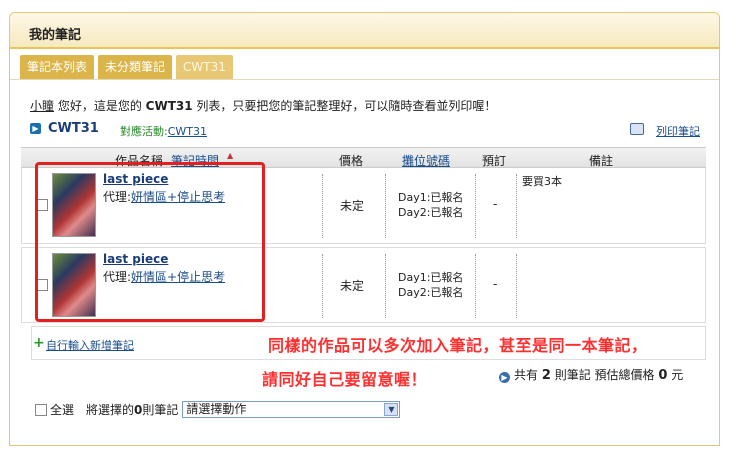 The height and width of the screenshot is (461, 749). I want to click on header-price: 價格, so click(351, 161).